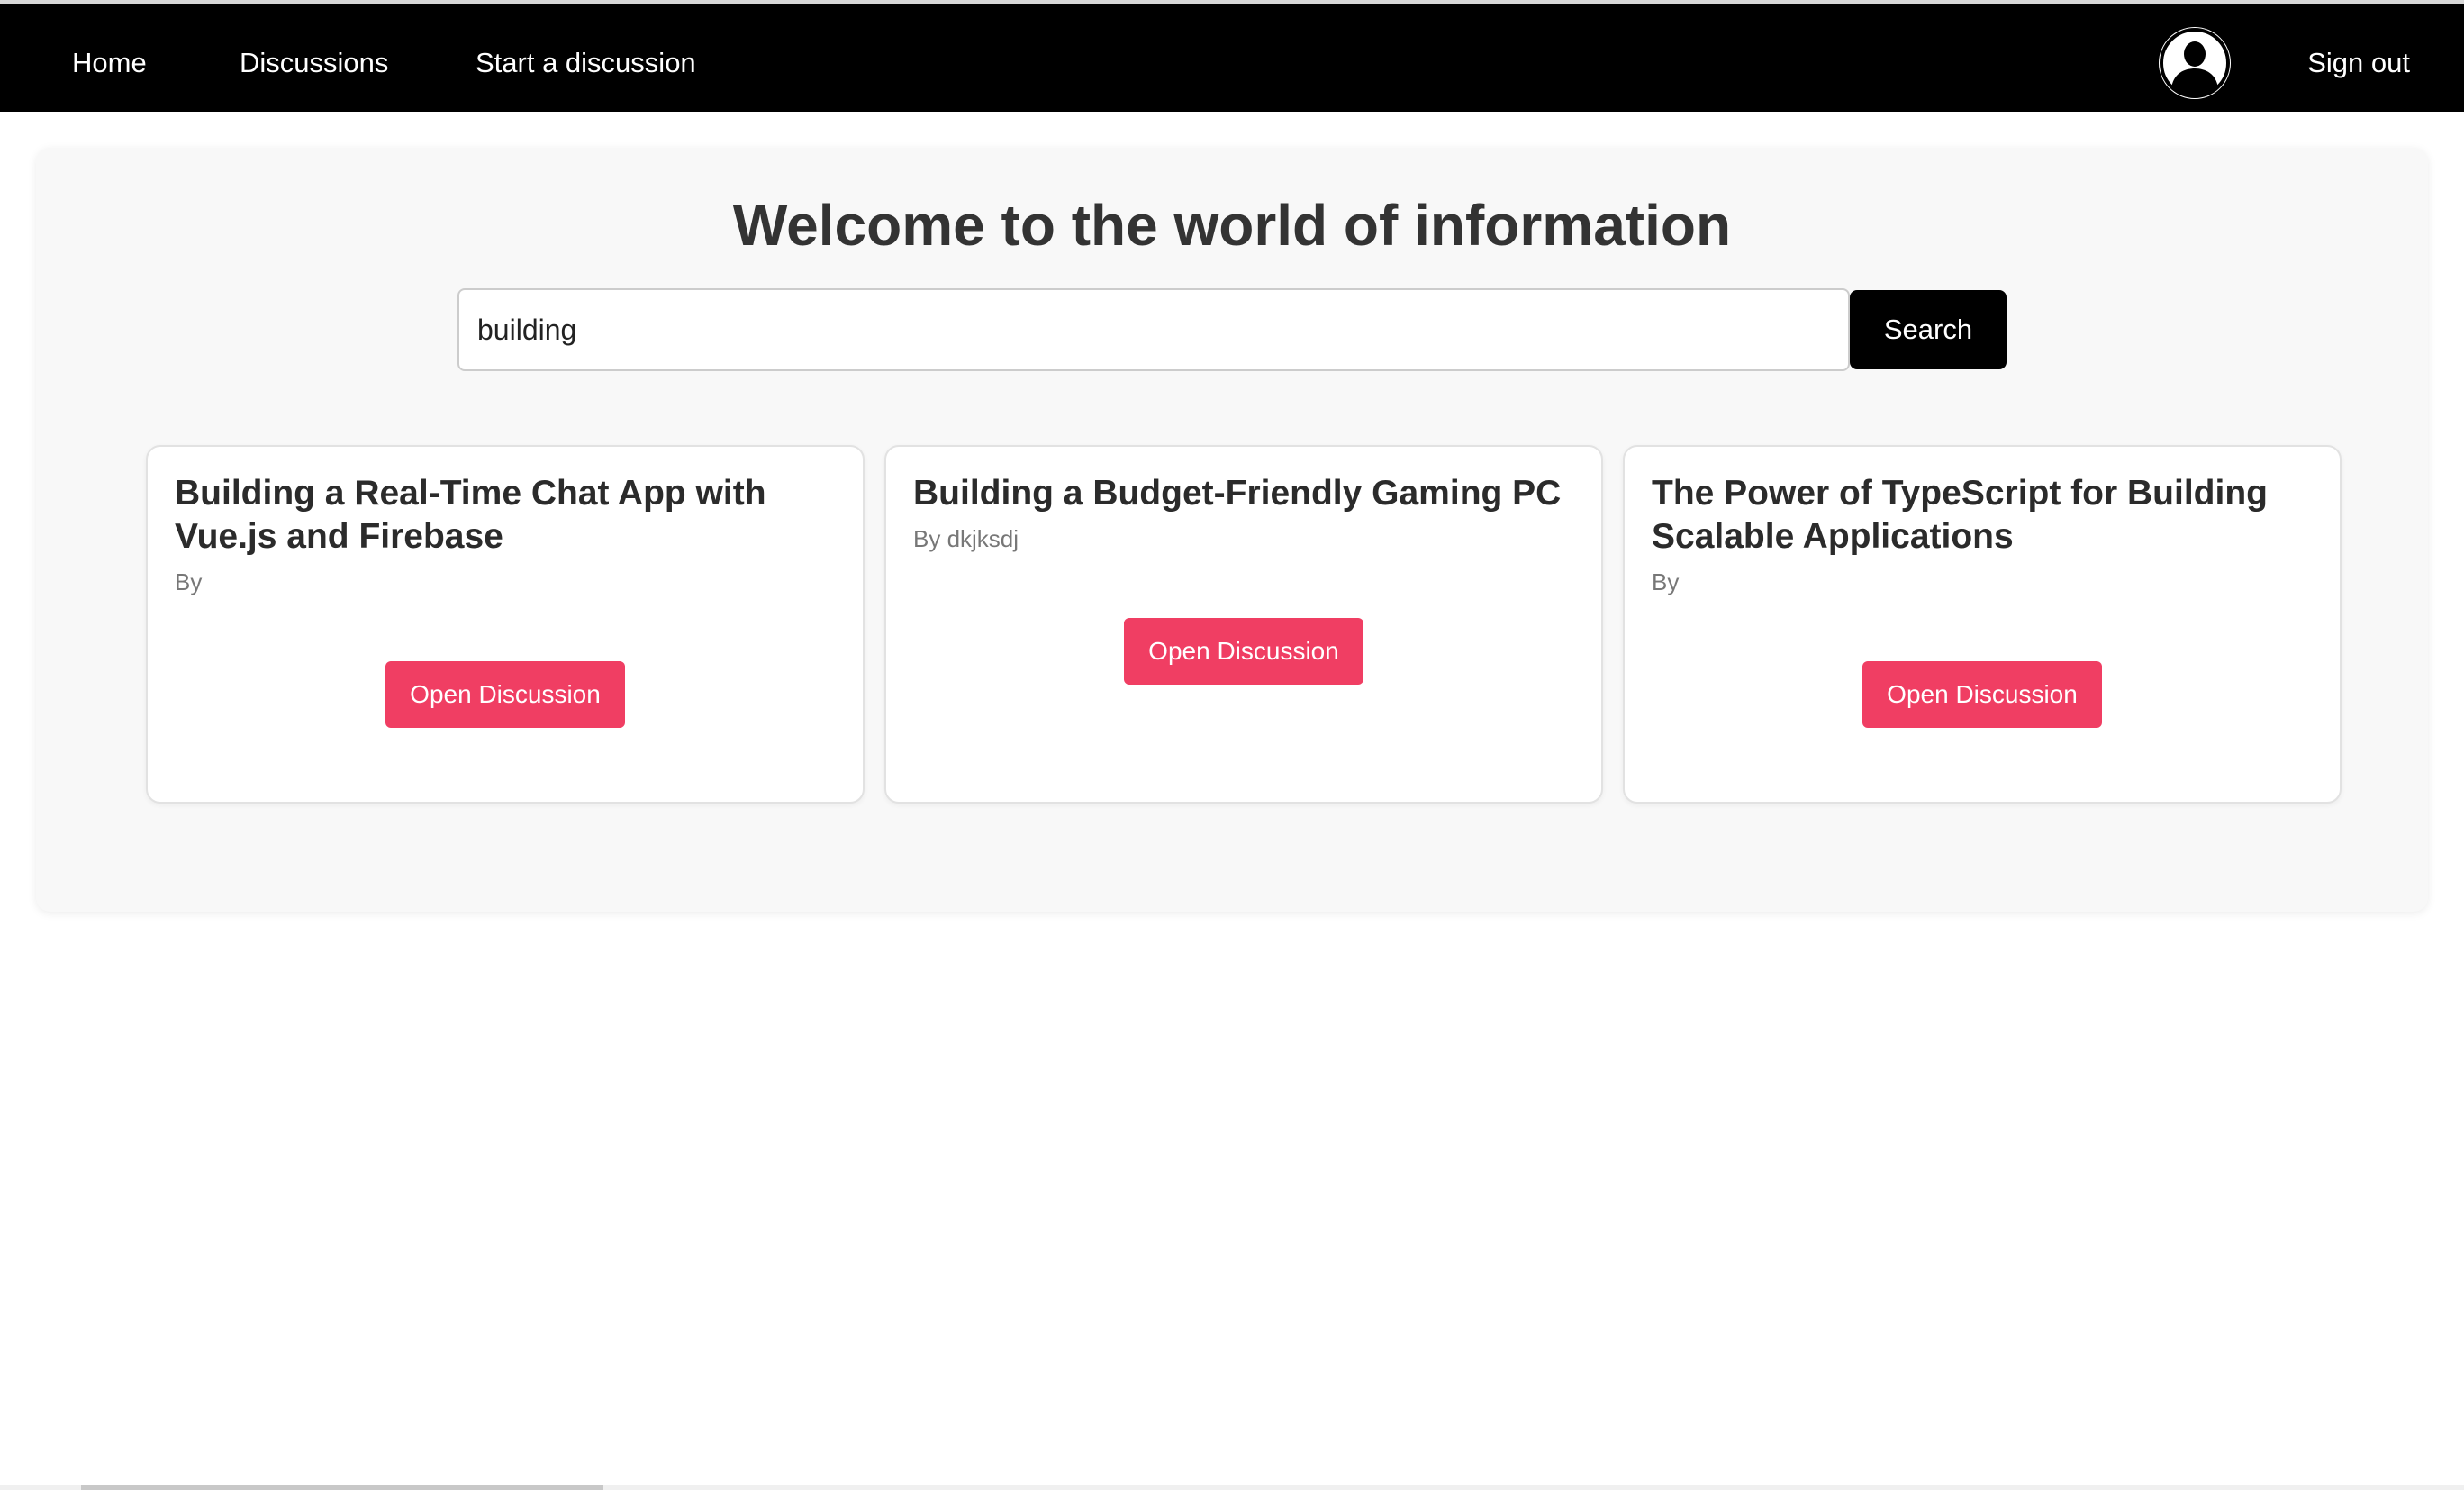 The width and height of the screenshot is (2464, 1490). What do you see at coordinates (314, 63) in the screenshot?
I see `nav-discussions-link: Discussions` at bounding box center [314, 63].